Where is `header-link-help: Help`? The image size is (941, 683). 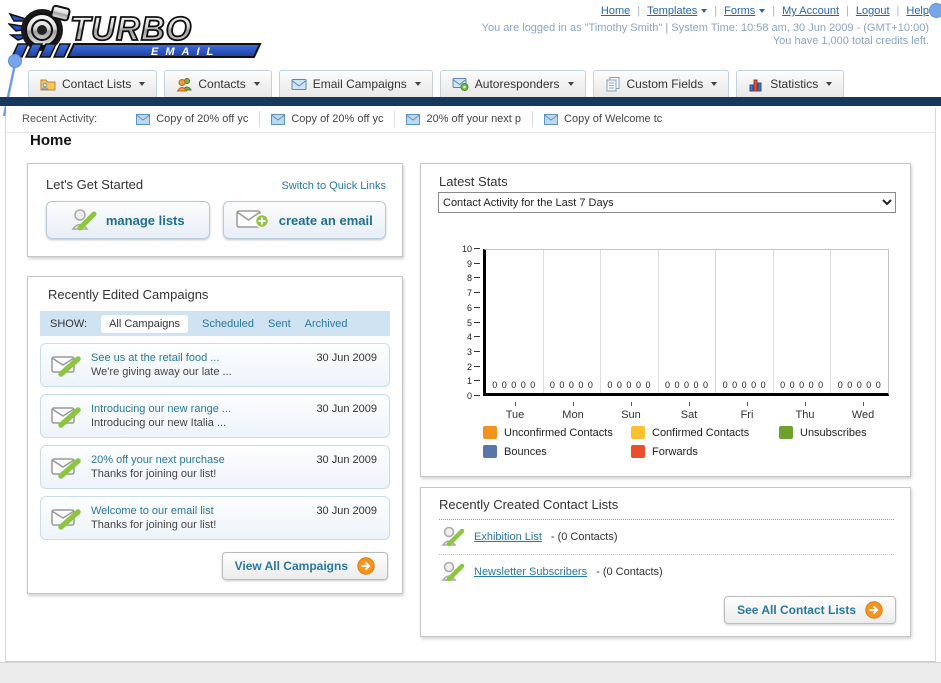 header-link-help: Help is located at coordinates (909, 11).